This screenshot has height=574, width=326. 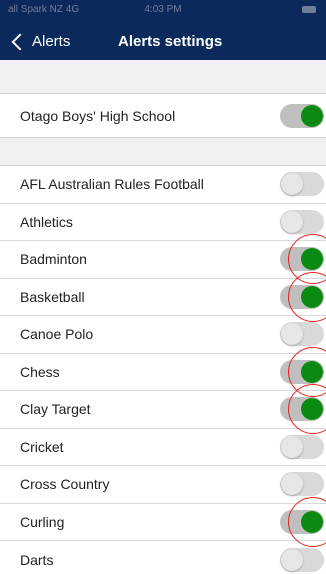 I want to click on sport-label: Clay Target, so click(x=55, y=409).